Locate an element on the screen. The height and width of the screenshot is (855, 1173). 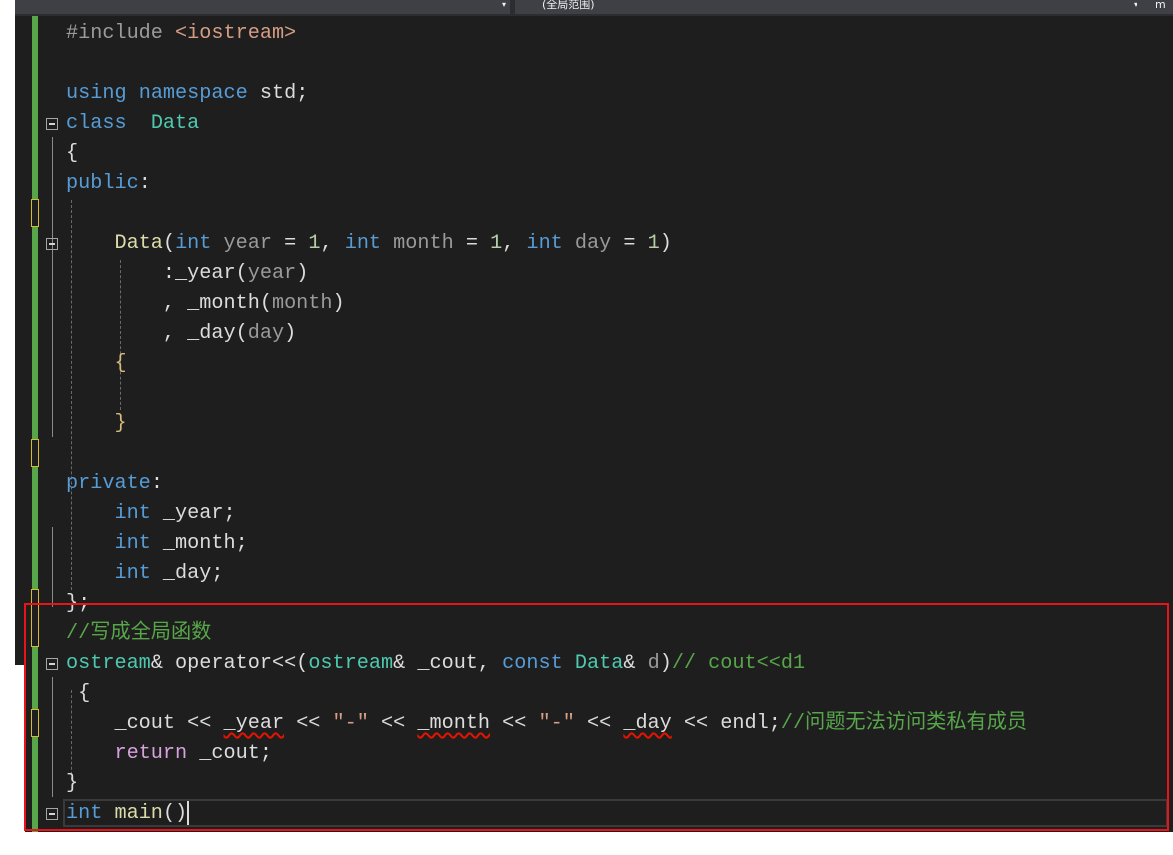
code-token: <iostream> is located at coordinates (236, 33).